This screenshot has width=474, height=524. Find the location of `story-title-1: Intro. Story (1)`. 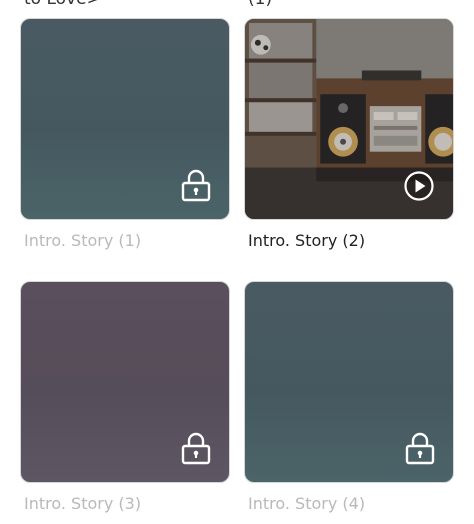

story-title-1: Intro. Story (1) is located at coordinates (83, 240).